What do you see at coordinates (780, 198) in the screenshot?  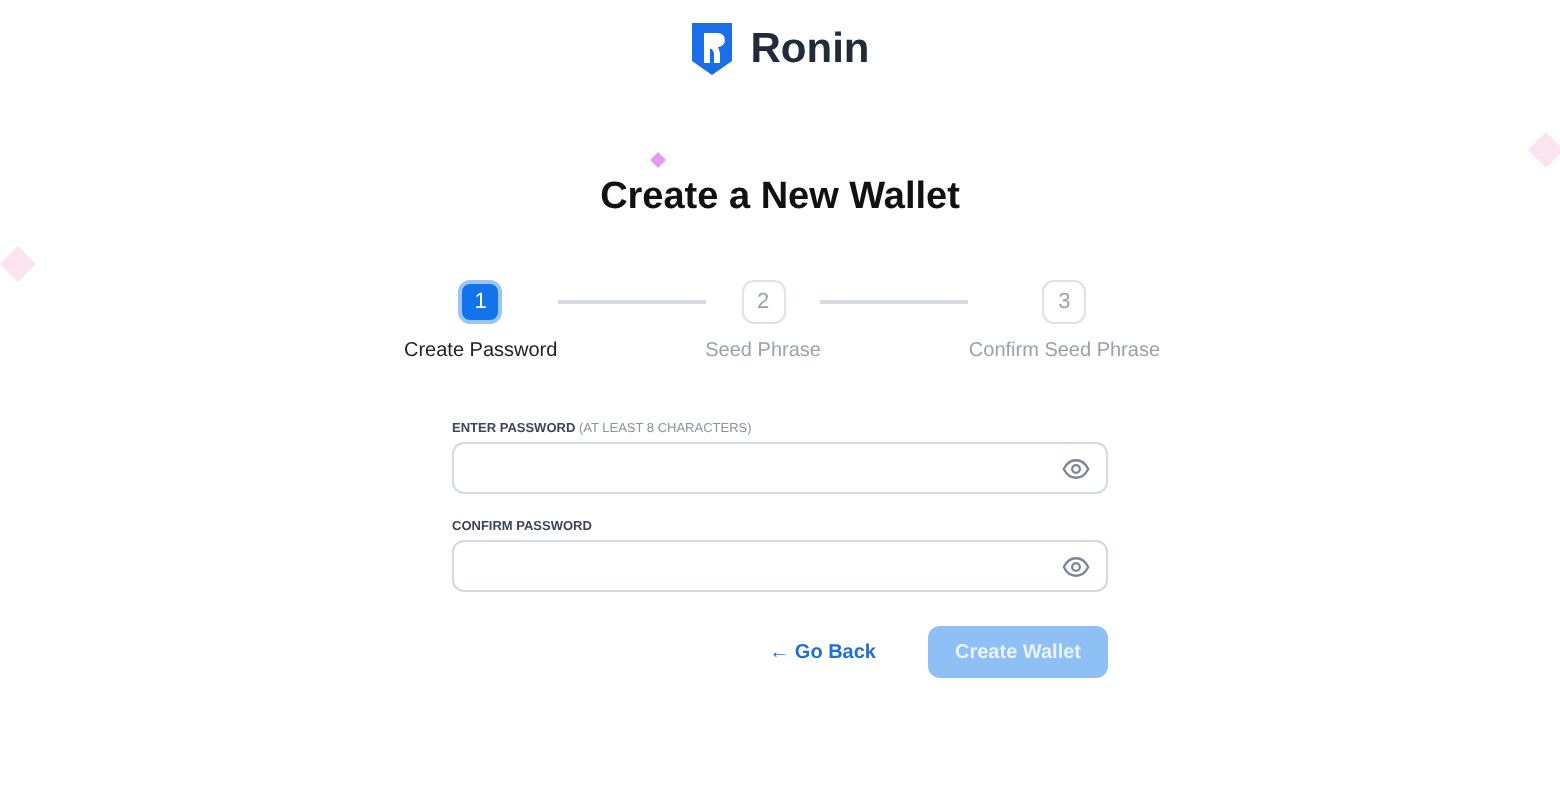 I see `page-title: Create a New Wallet` at bounding box center [780, 198].